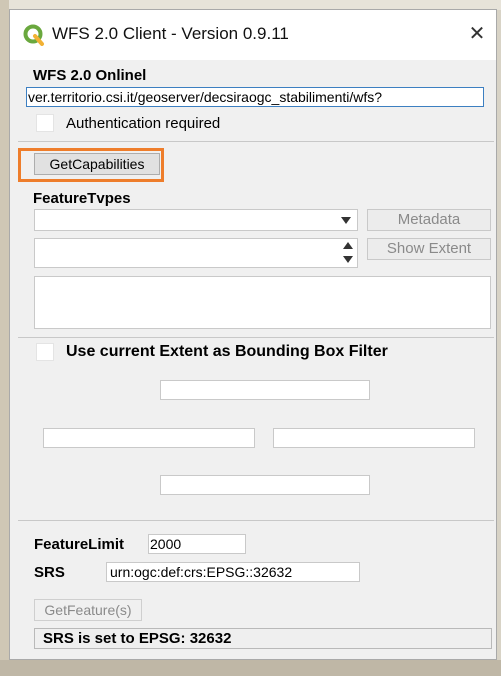 The width and height of the screenshot is (501, 676). What do you see at coordinates (45, 123) in the screenshot?
I see `authentication-checkbox` at bounding box center [45, 123].